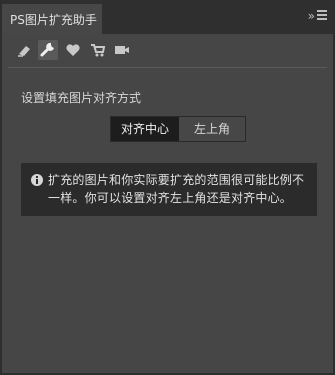  I want to click on align-center-button: 对齐中心, so click(145, 129).